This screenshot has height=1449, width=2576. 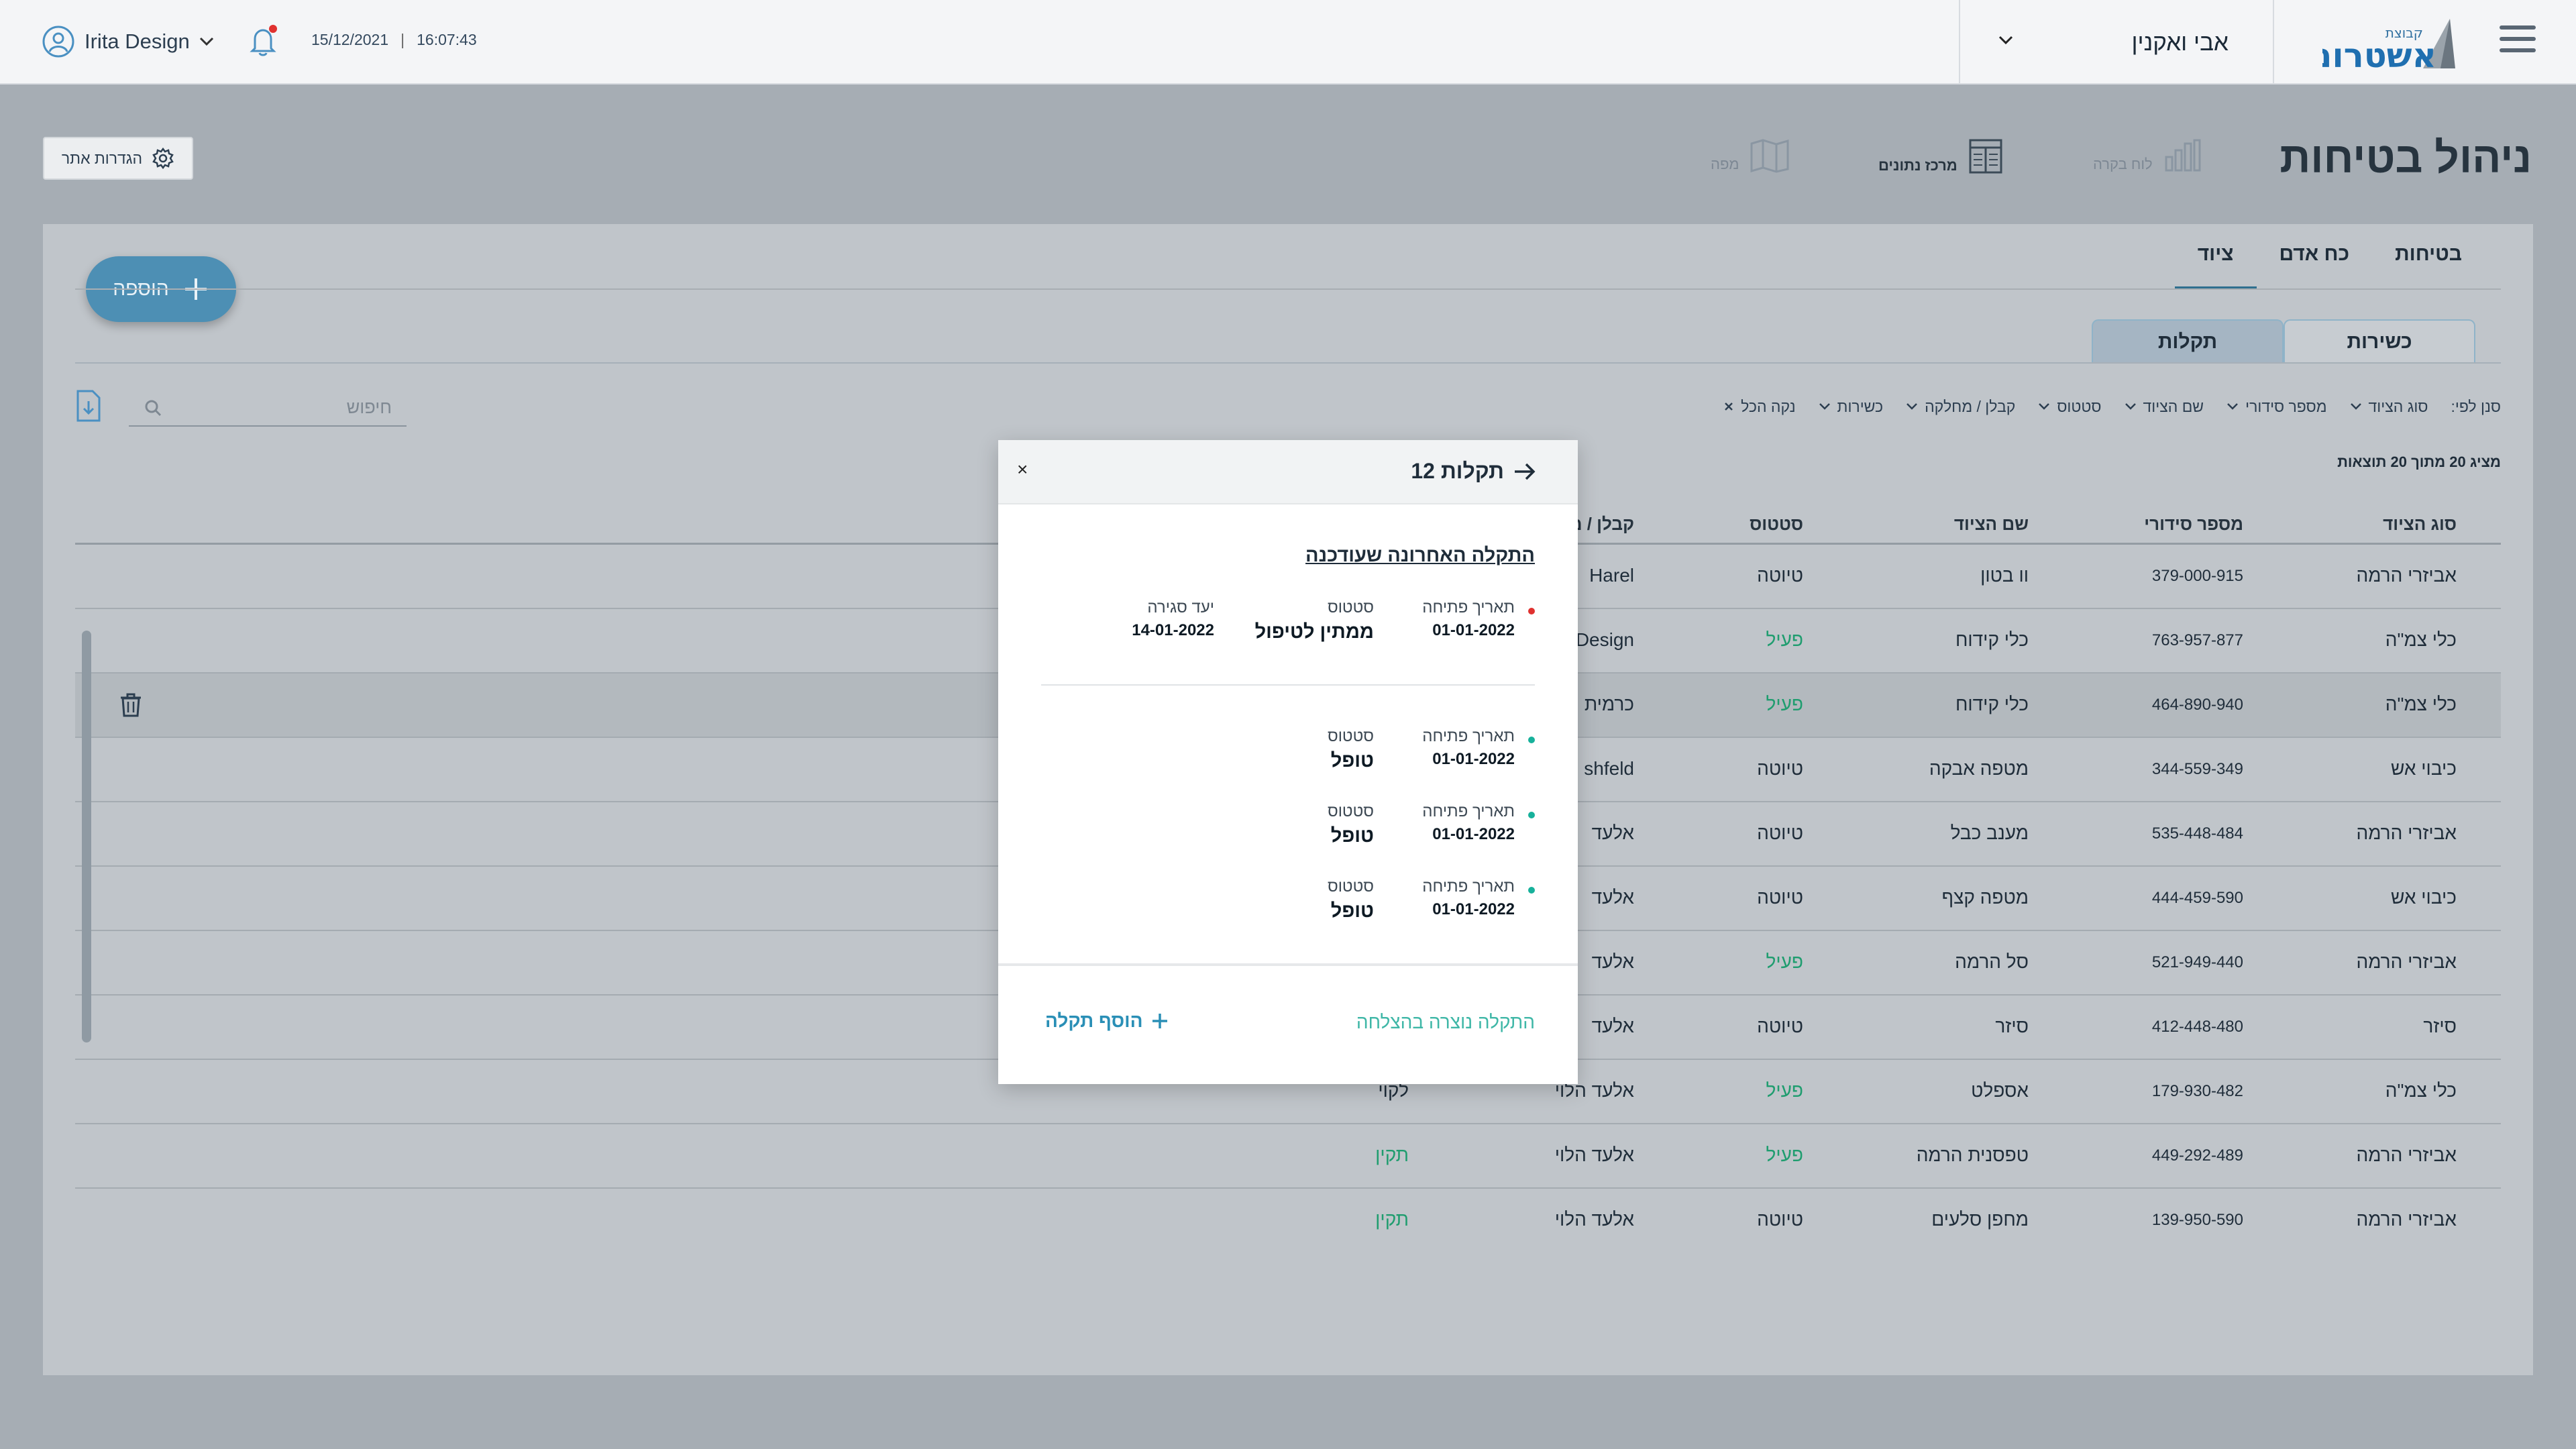 I want to click on svg-text: אשטרום, so click(x=2379, y=55).